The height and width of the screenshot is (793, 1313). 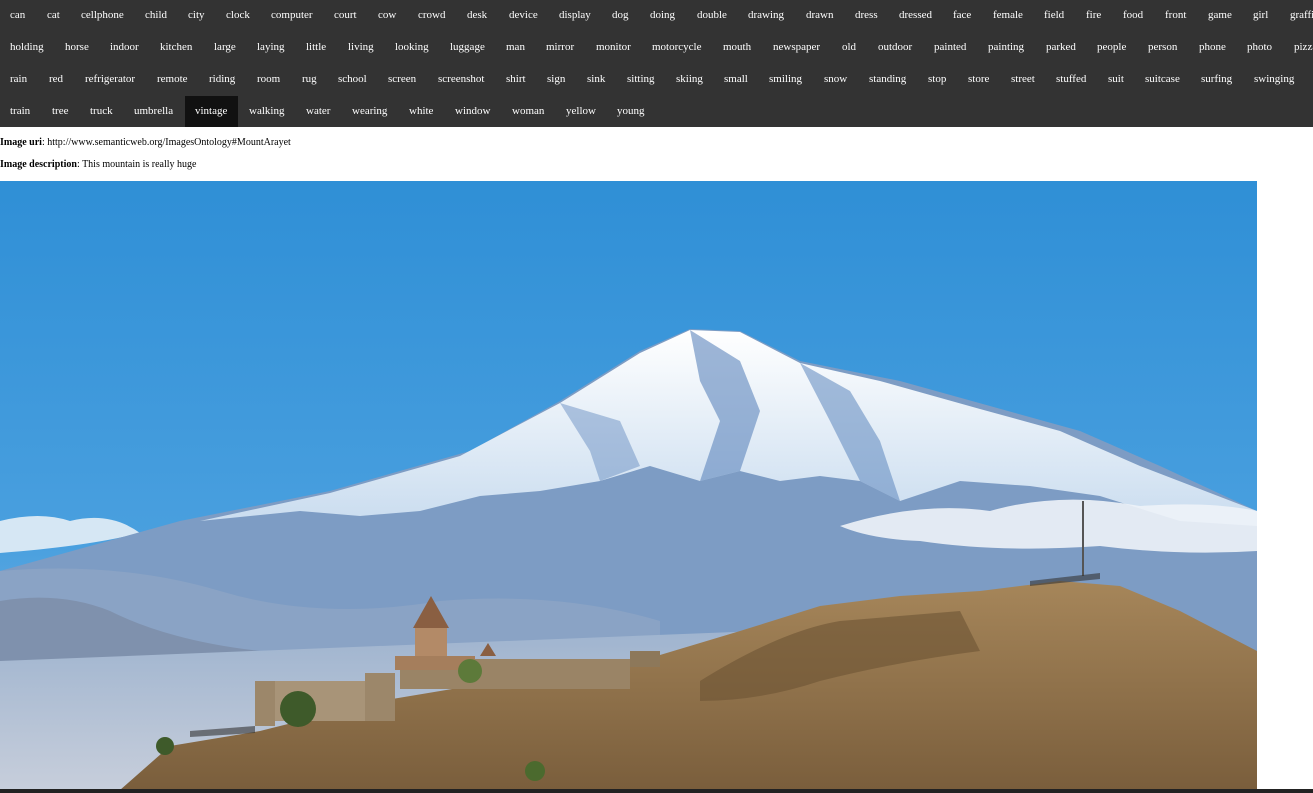 What do you see at coordinates (352, 80) in the screenshot?
I see `tag-link-school: school` at bounding box center [352, 80].